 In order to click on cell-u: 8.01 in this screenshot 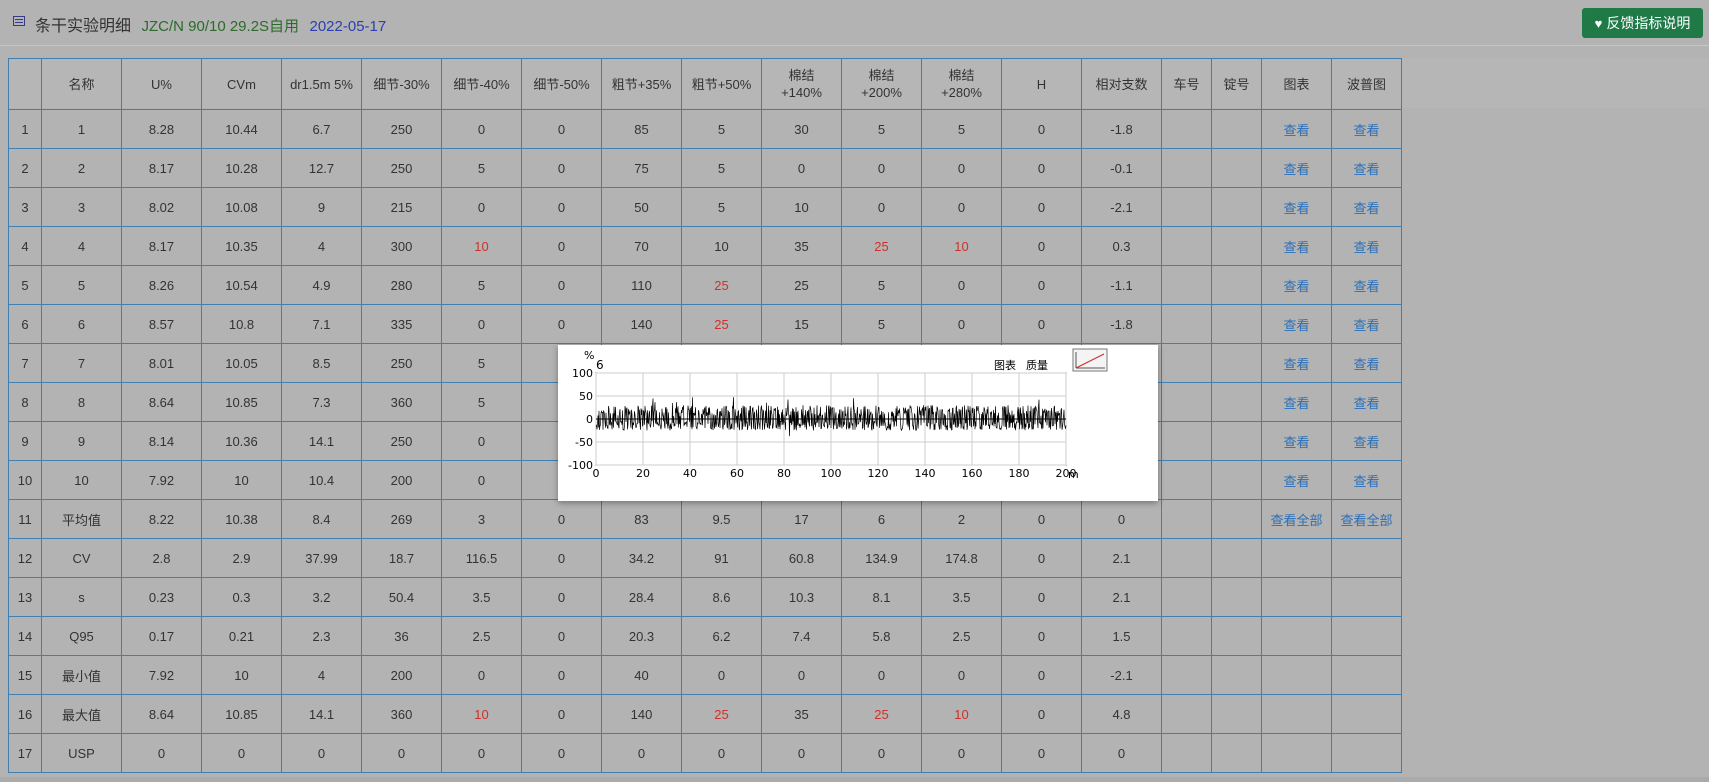, I will do `click(161, 363)`.